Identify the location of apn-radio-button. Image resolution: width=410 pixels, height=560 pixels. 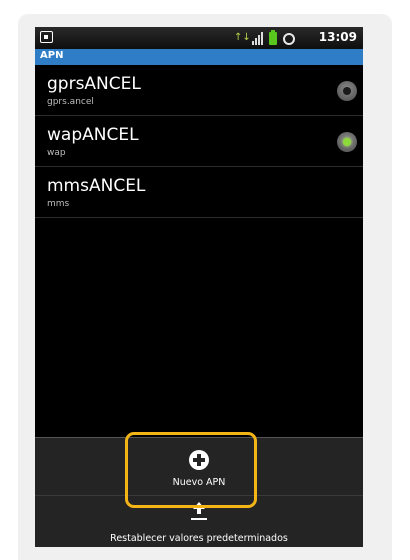
(347, 91).